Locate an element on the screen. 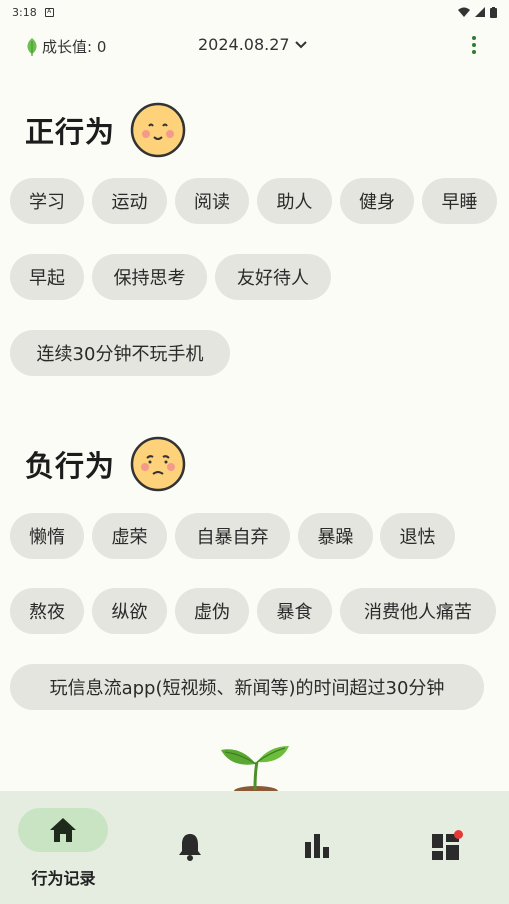  chevron-down-icon is located at coordinates (300, 44).